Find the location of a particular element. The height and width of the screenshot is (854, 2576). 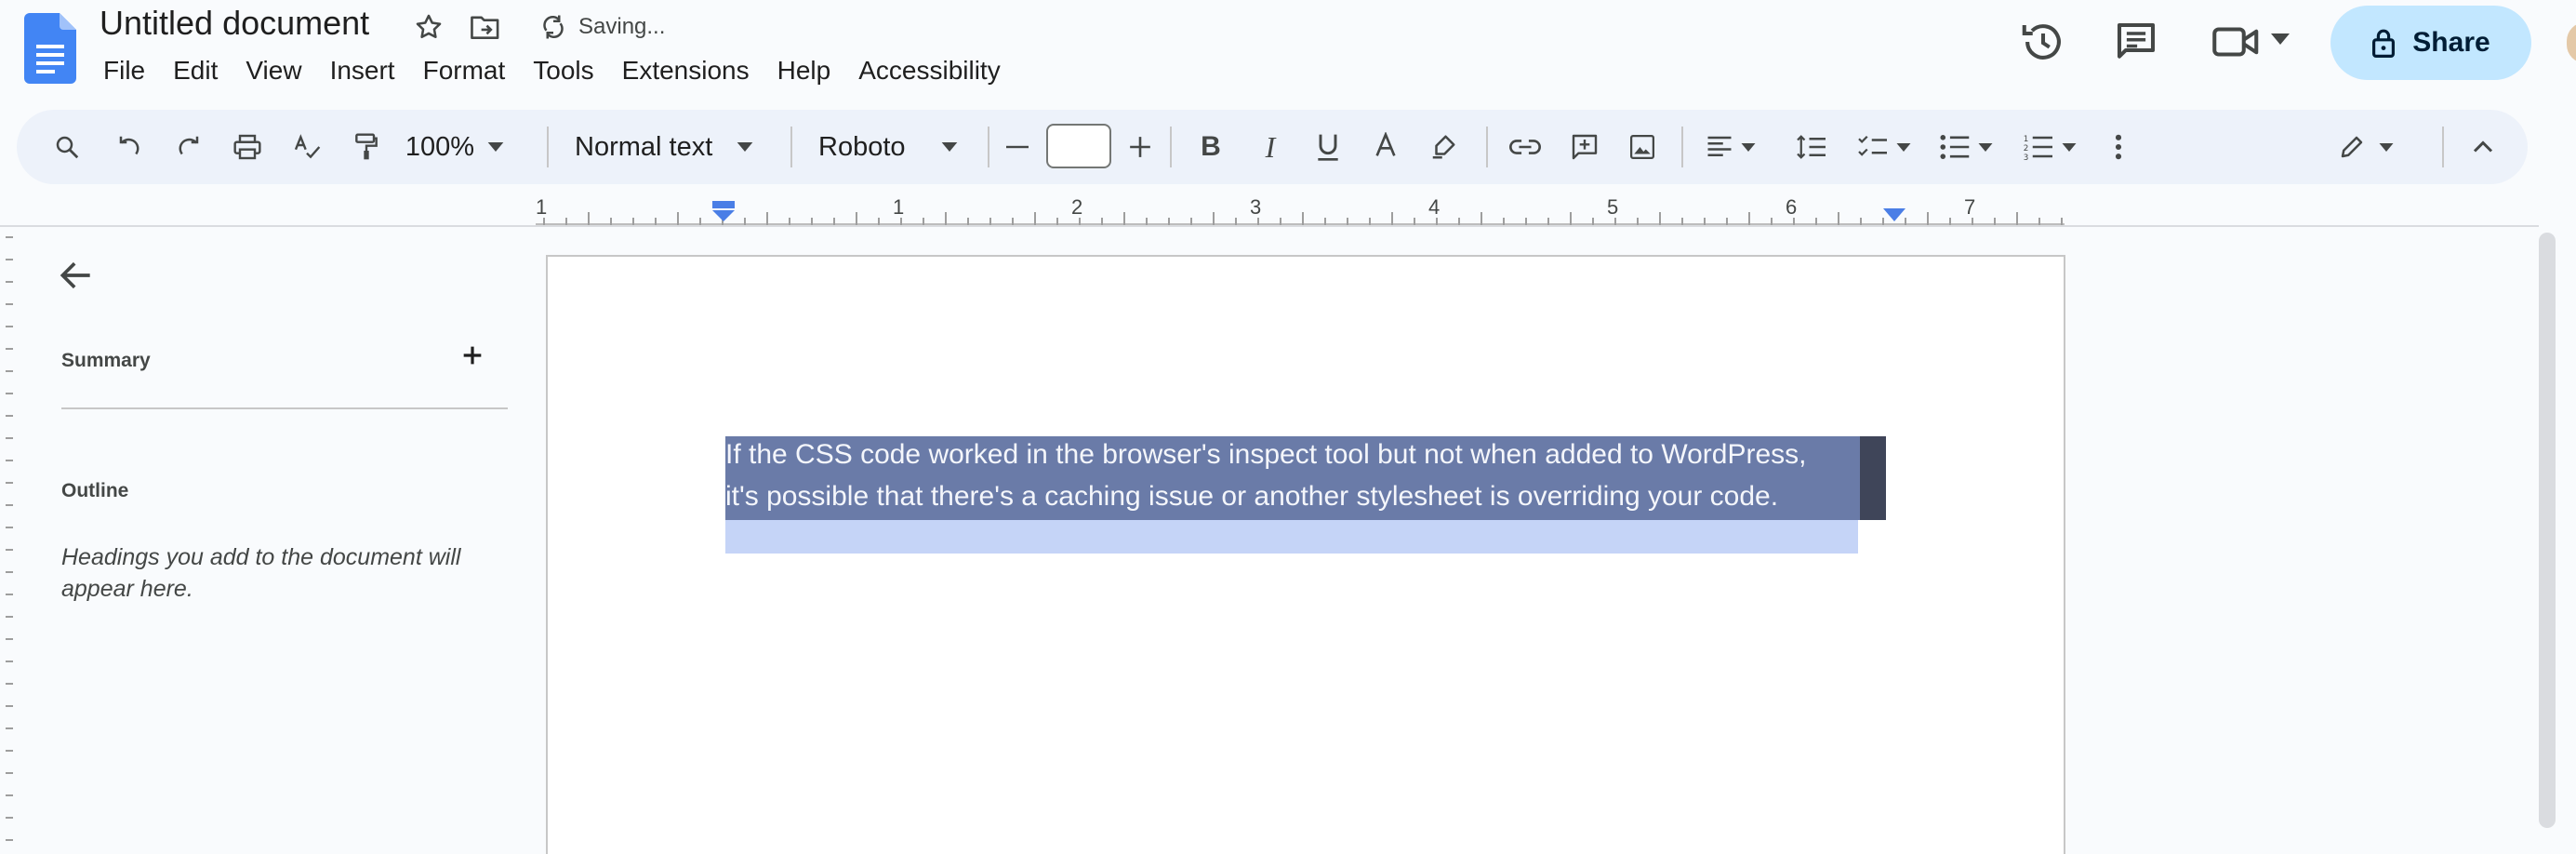

menu-format: Format is located at coordinates (464, 71).